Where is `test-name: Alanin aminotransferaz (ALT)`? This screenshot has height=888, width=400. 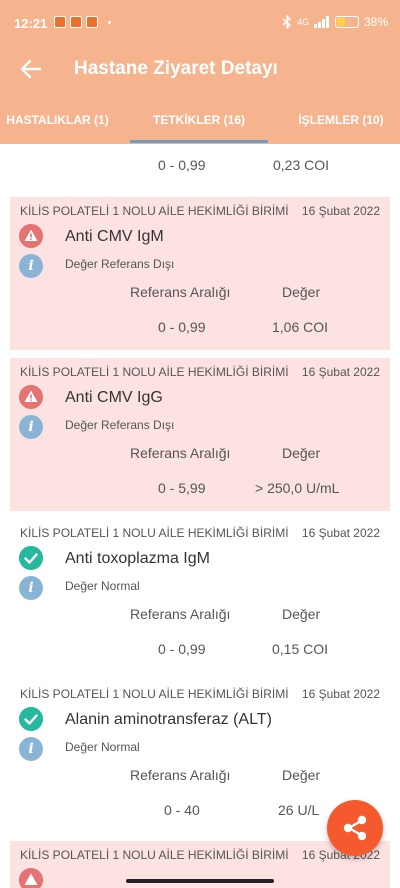
test-name: Alanin aminotransferaz (ALT) is located at coordinates (168, 719).